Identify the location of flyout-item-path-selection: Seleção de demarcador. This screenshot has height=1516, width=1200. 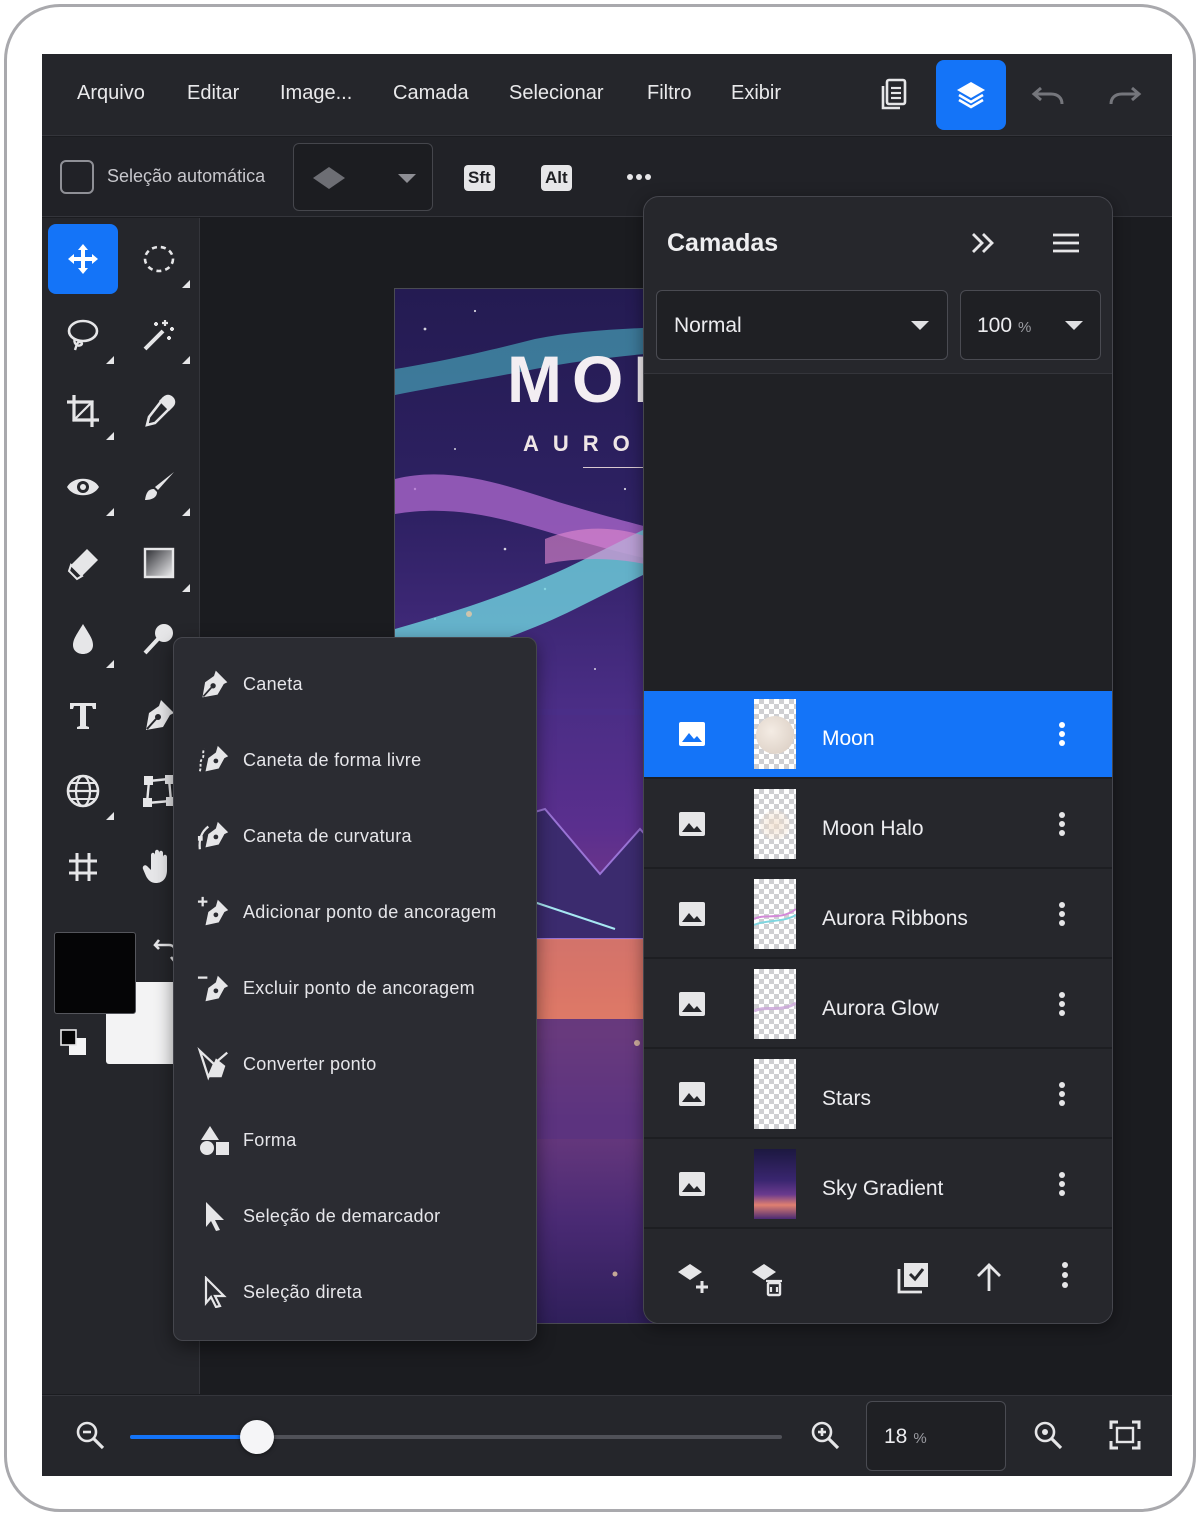
(355, 1216).